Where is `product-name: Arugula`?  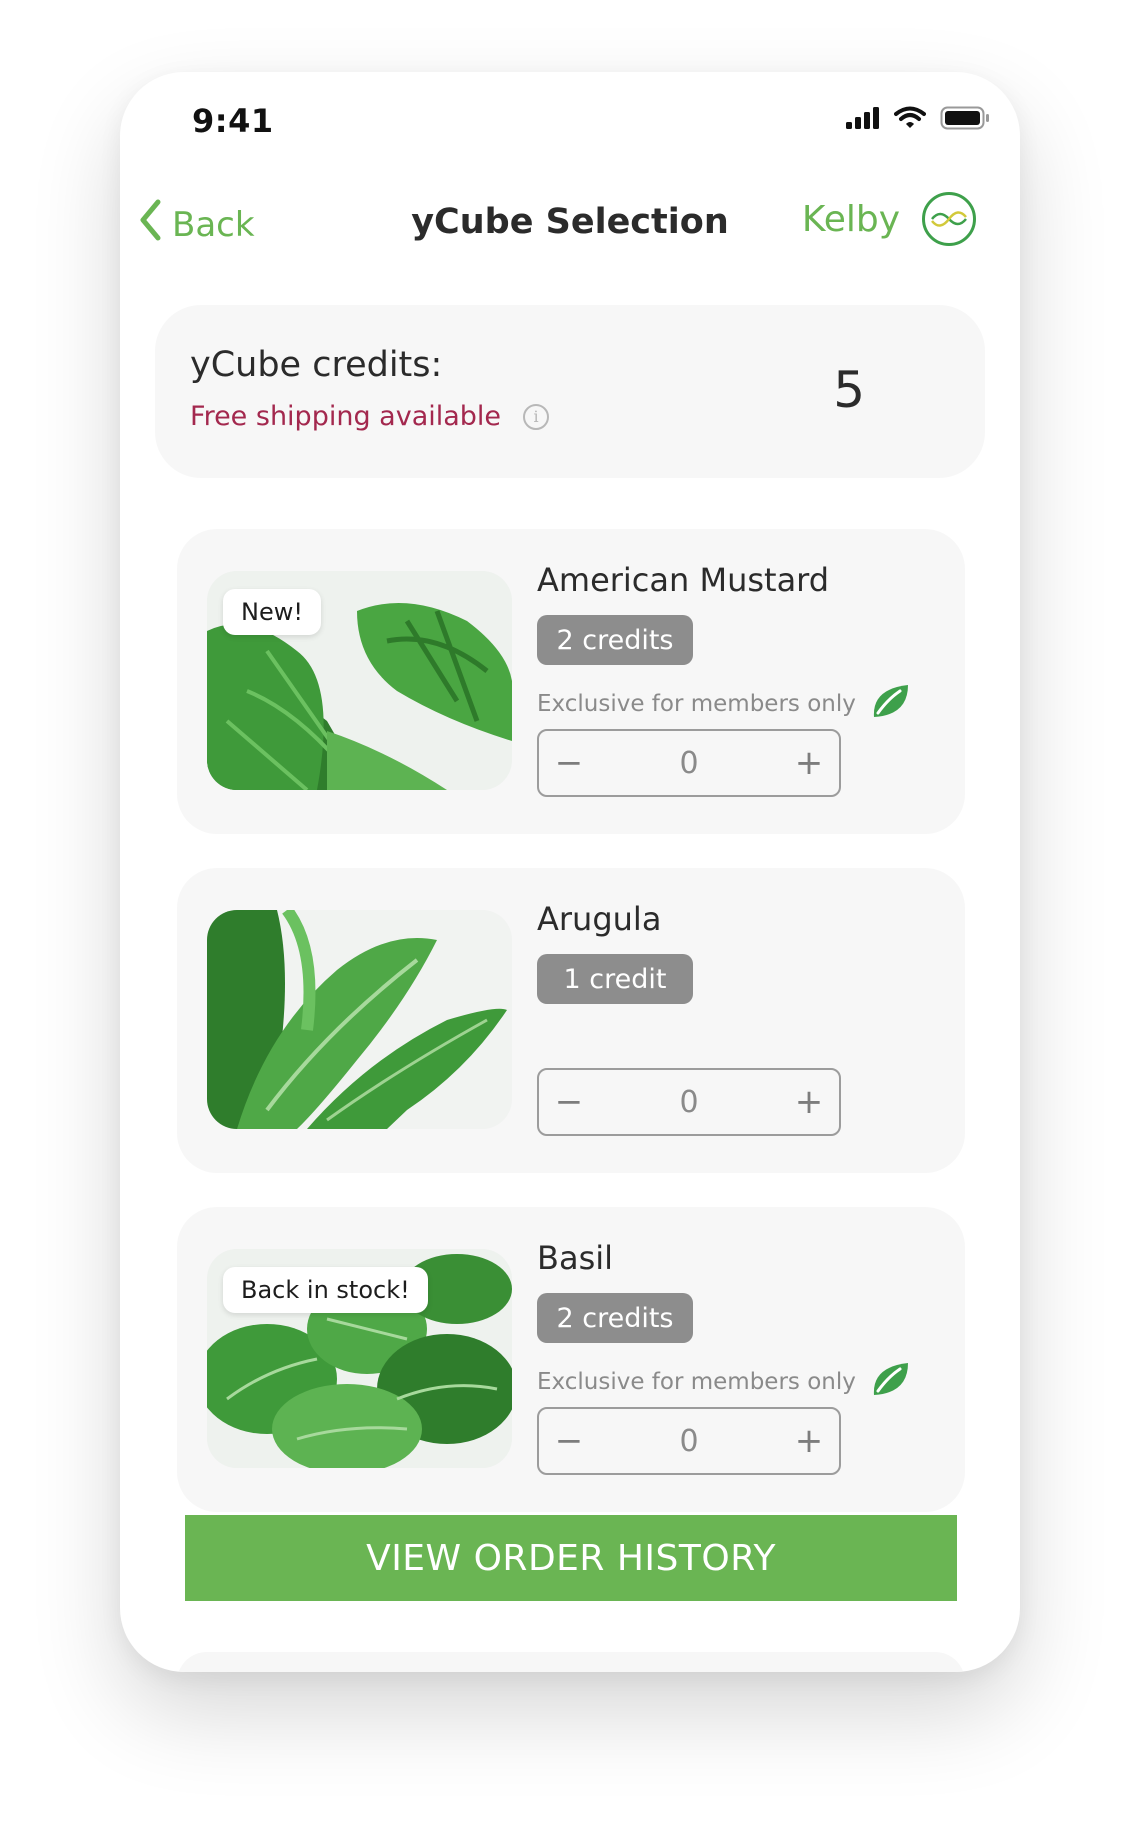 product-name: Arugula is located at coordinates (599, 919).